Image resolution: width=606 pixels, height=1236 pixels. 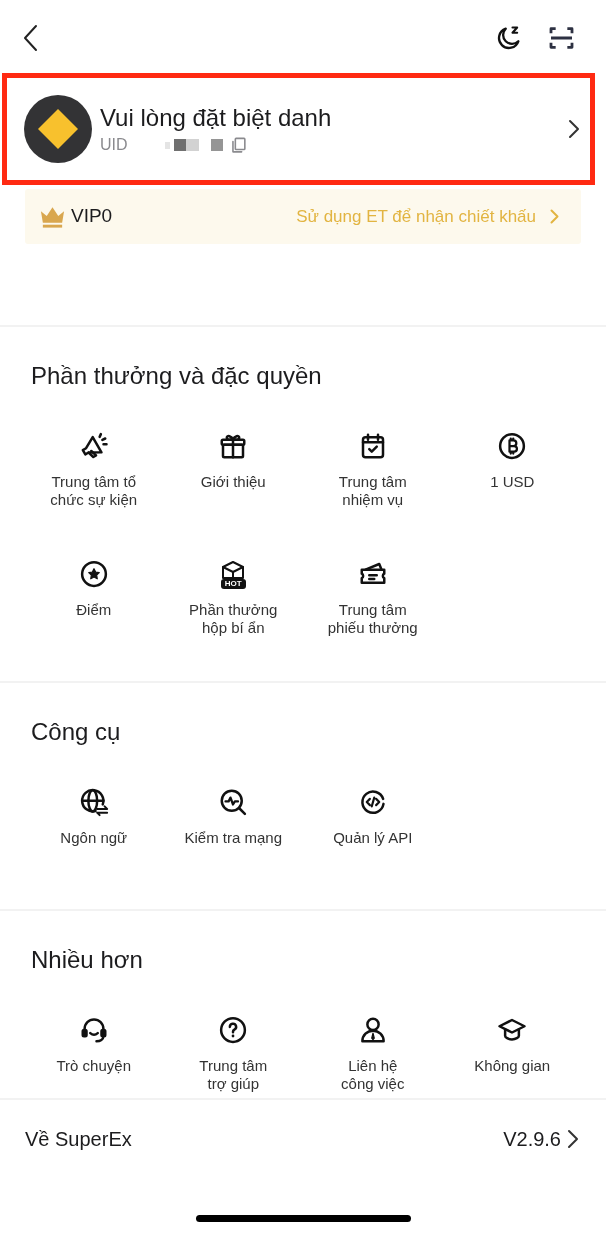 What do you see at coordinates (233, 1054) in the screenshot?
I see `menu-item: Trung tâm trợ giúp` at bounding box center [233, 1054].